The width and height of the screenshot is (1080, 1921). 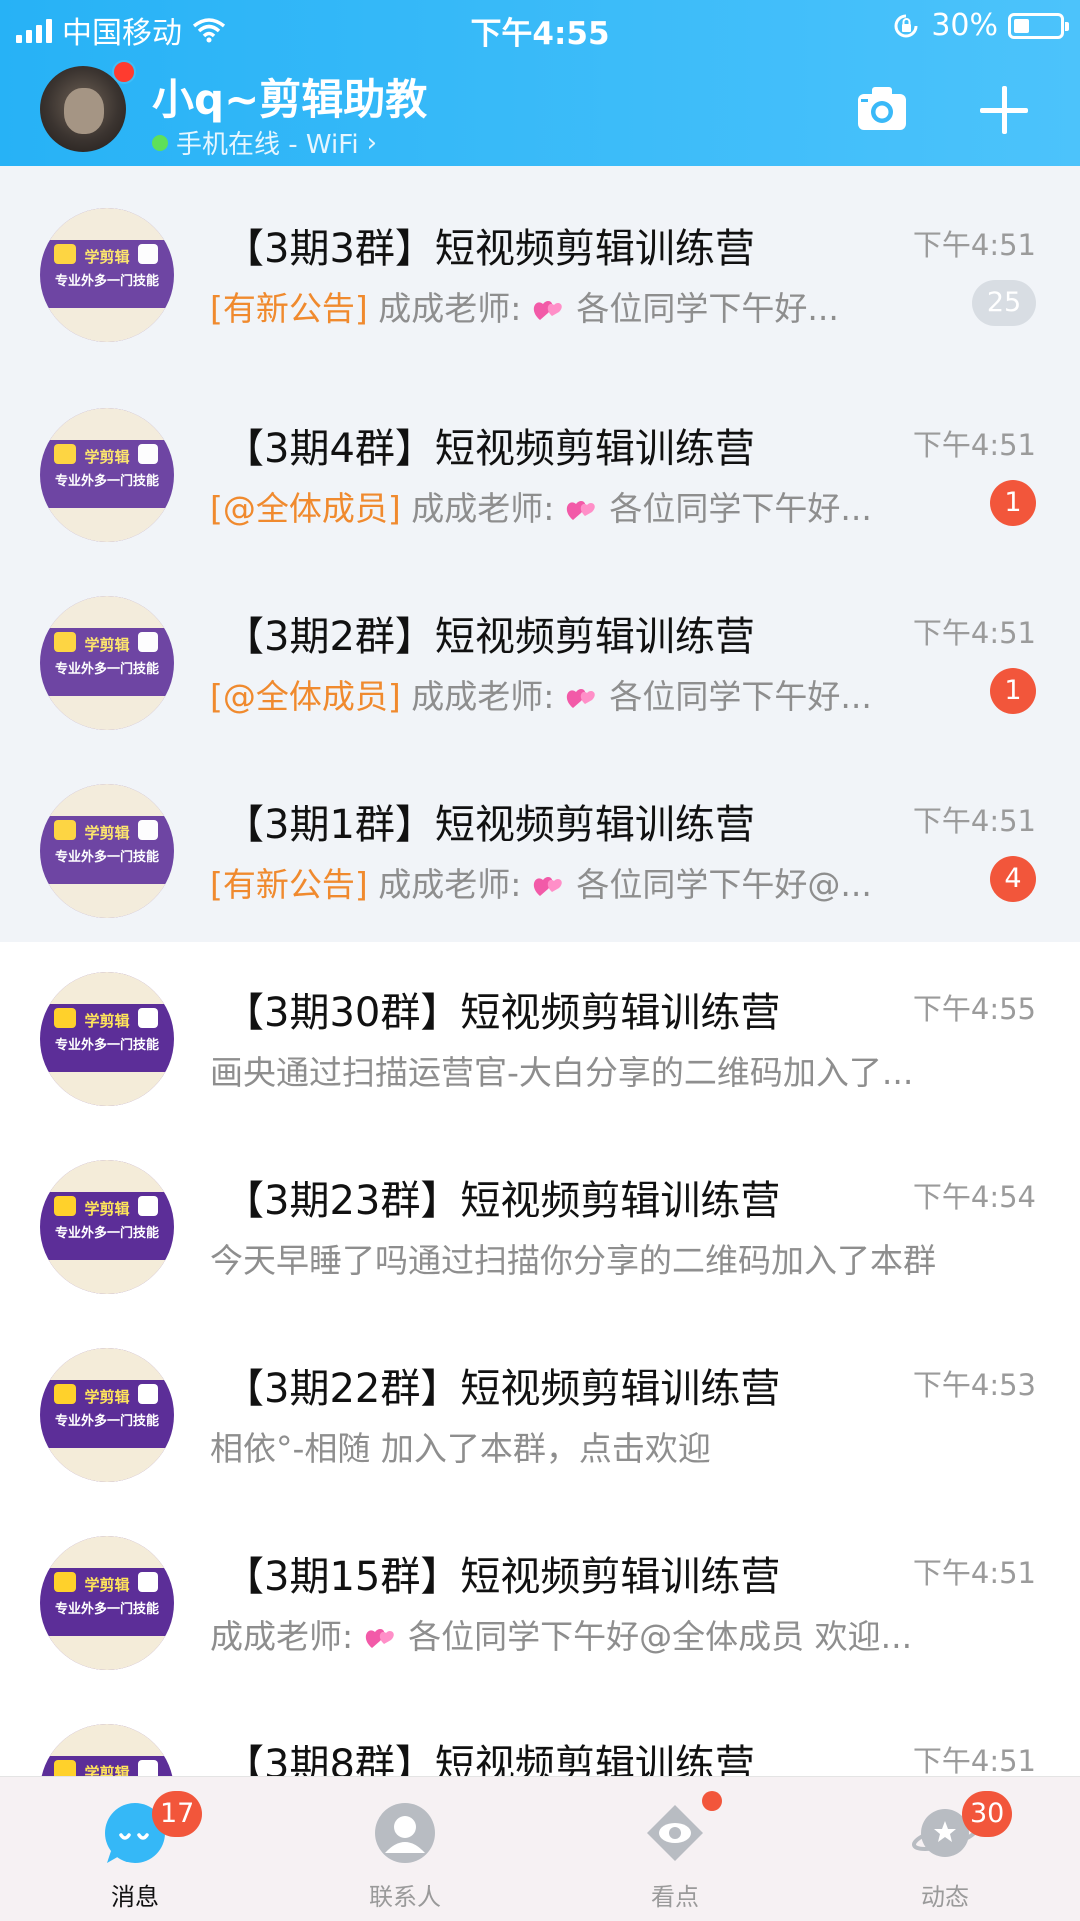 What do you see at coordinates (540, 27) in the screenshot?
I see `status-bar: 中国移动 下午4:55 30%` at bounding box center [540, 27].